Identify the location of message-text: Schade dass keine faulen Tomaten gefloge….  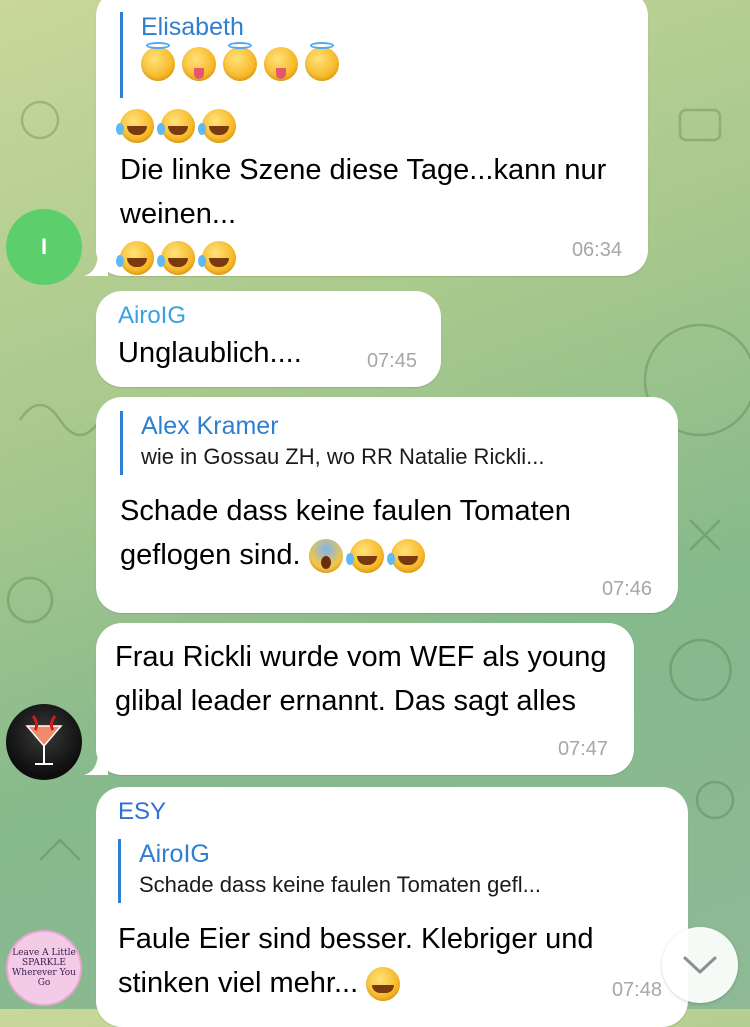
(380, 533).